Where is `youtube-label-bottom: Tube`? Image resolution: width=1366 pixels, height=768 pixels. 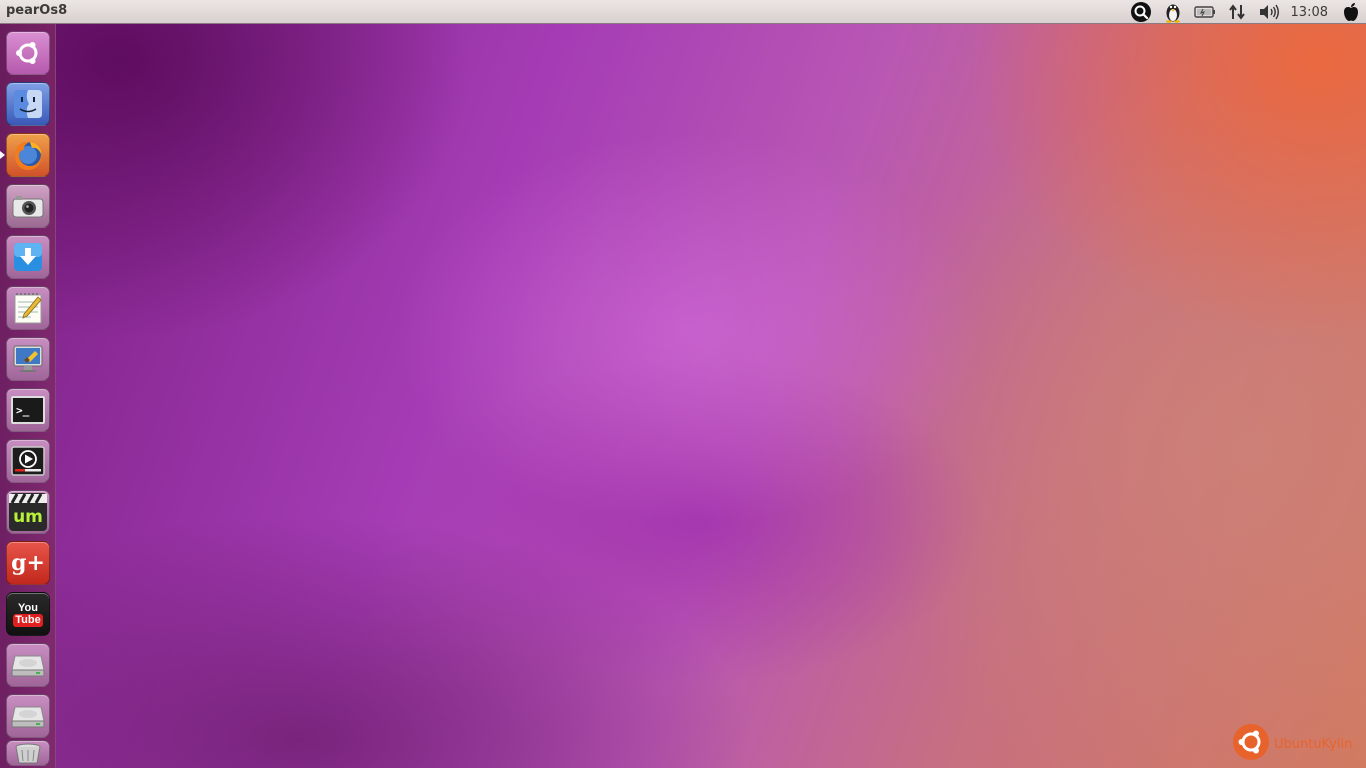 youtube-label-bottom: Tube is located at coordinates (28, 620).